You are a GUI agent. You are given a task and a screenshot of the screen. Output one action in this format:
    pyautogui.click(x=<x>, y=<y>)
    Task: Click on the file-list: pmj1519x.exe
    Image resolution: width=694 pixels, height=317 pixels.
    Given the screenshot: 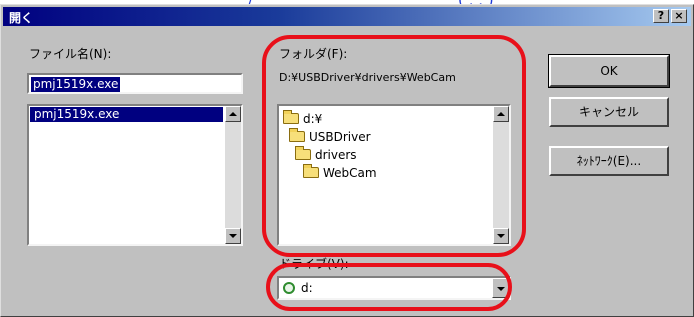 What is the action you would take?
    pyautogui.click(x=135, y=175)
    